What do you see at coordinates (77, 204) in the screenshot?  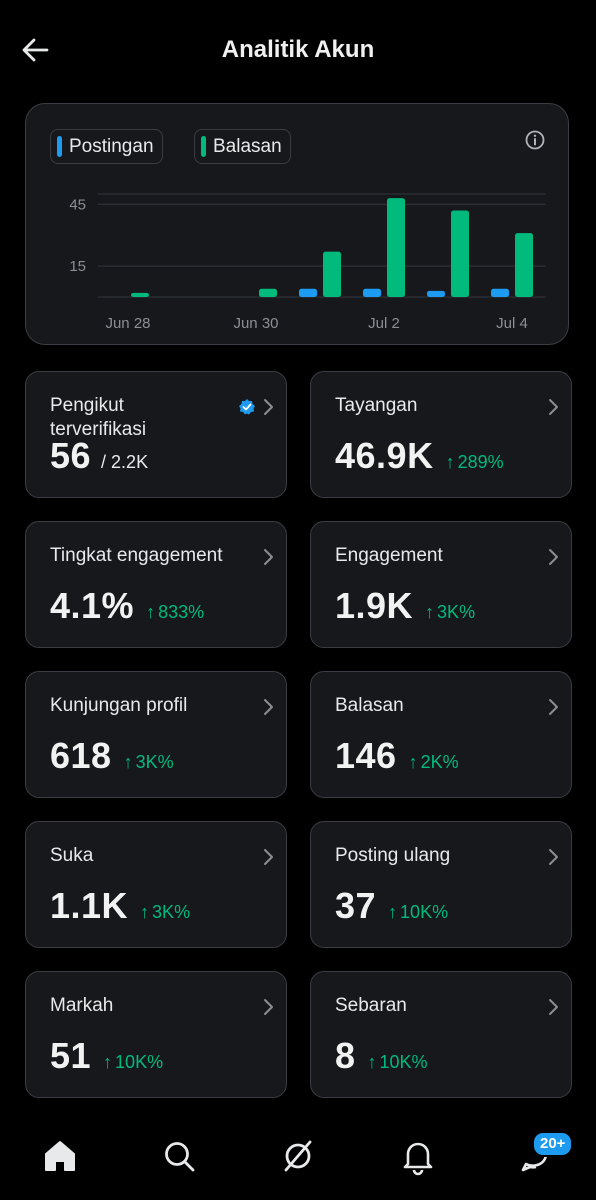 I see `y-tick-label: 45` at bounding box center [77, 204].